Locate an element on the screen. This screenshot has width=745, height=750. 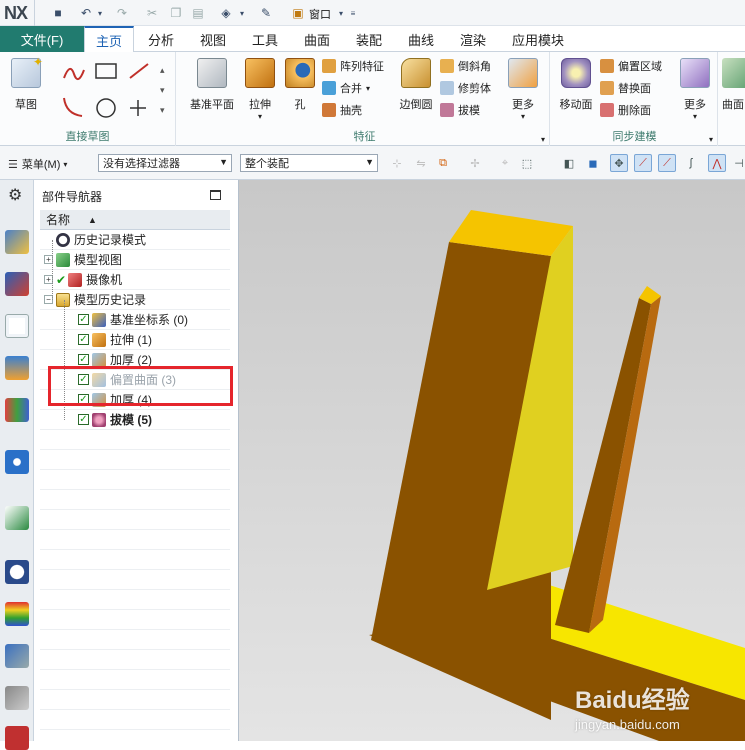
feature-more-dropdown-icon: ▾ is located at coordinates (523, 116).